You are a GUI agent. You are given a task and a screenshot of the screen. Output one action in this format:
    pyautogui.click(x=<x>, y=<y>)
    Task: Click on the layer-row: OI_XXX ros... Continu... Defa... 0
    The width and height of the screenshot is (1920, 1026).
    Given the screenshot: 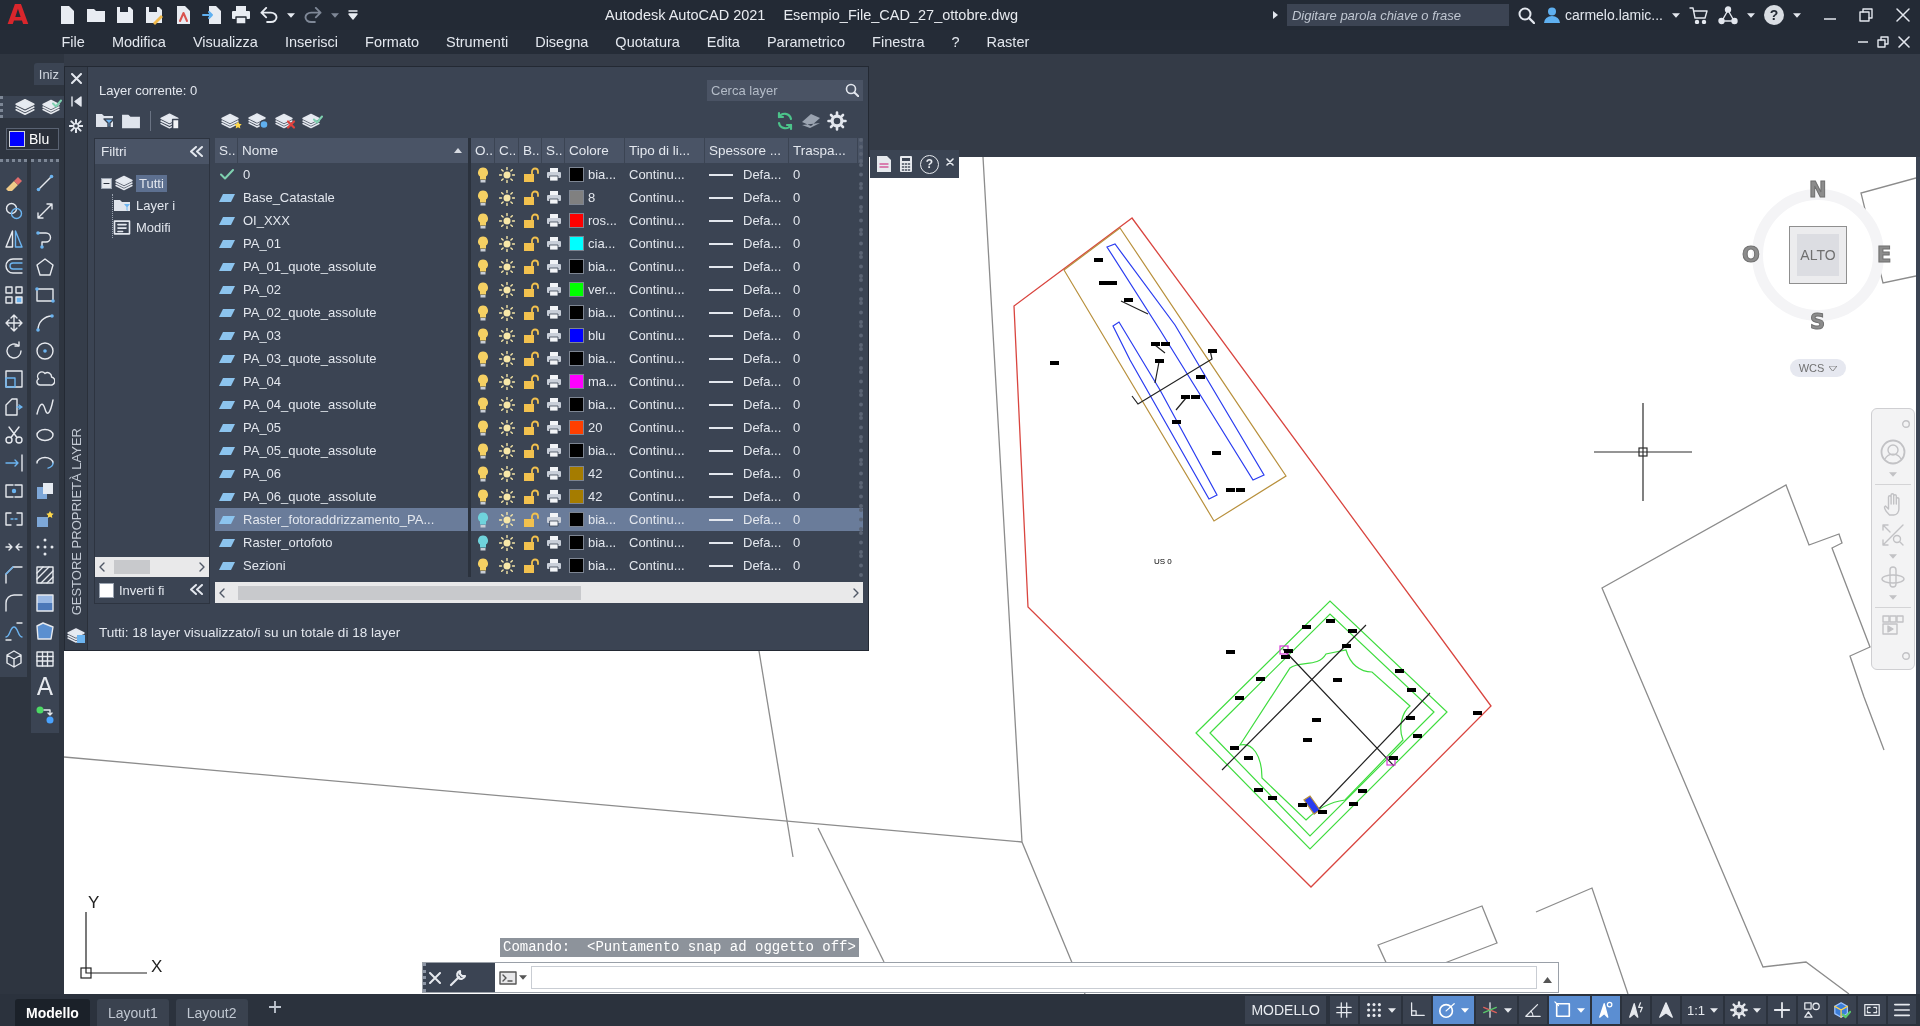 What is the action you would take?
    pyautogui.click(x=539, y=220)
    